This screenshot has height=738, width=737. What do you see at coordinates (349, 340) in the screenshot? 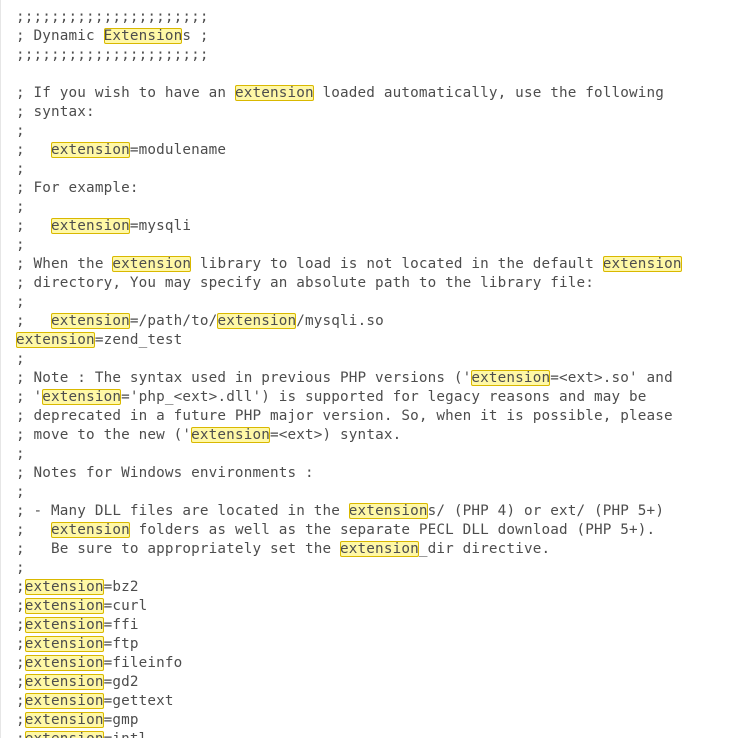
I see `code-line: extension=zend_test` at bounding box center [349, 340].